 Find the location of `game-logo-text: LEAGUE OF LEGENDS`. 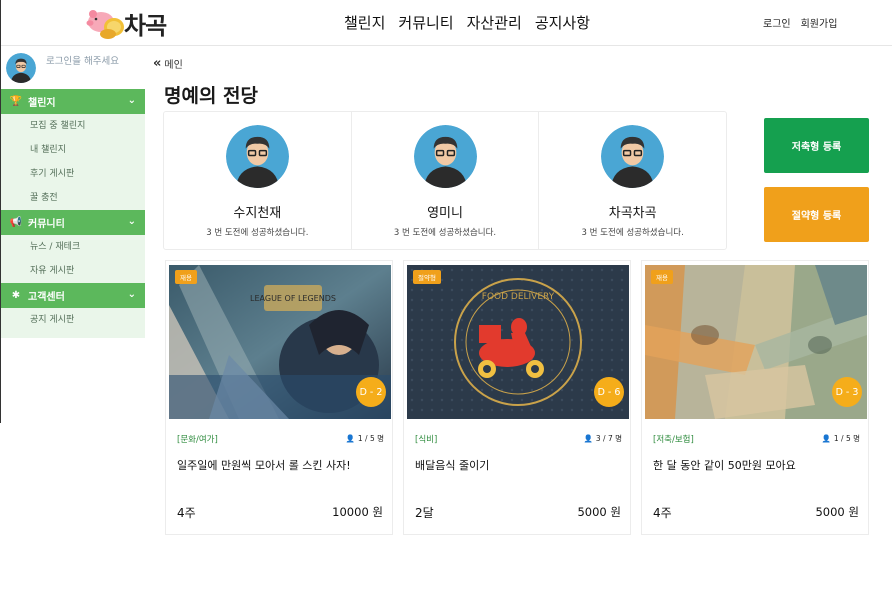

game-logo-text: LEAGUE OF LEGENDS is located at coordinates (293, 298).